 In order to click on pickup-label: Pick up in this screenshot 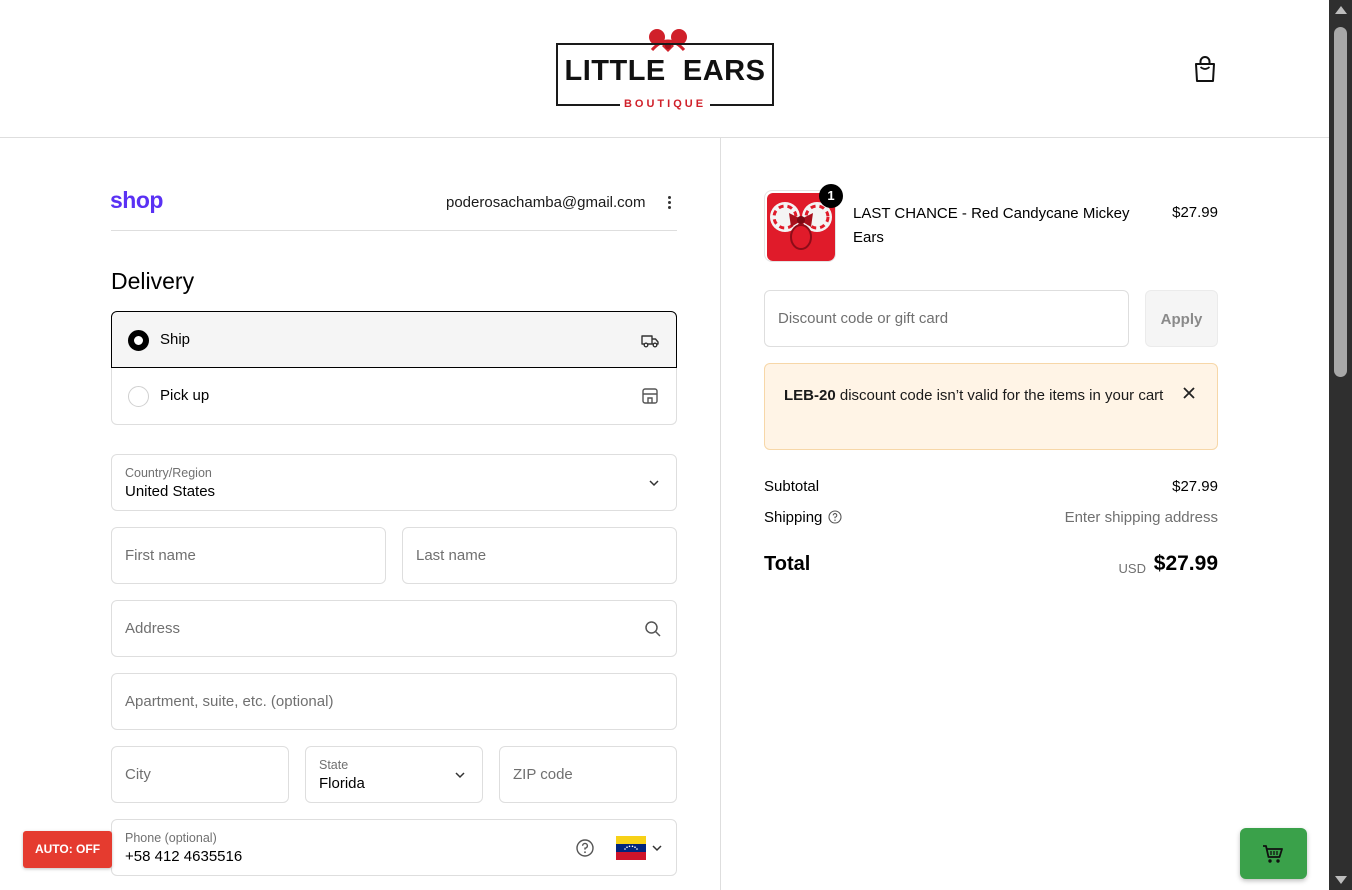, I will do `click(185, 395)`.